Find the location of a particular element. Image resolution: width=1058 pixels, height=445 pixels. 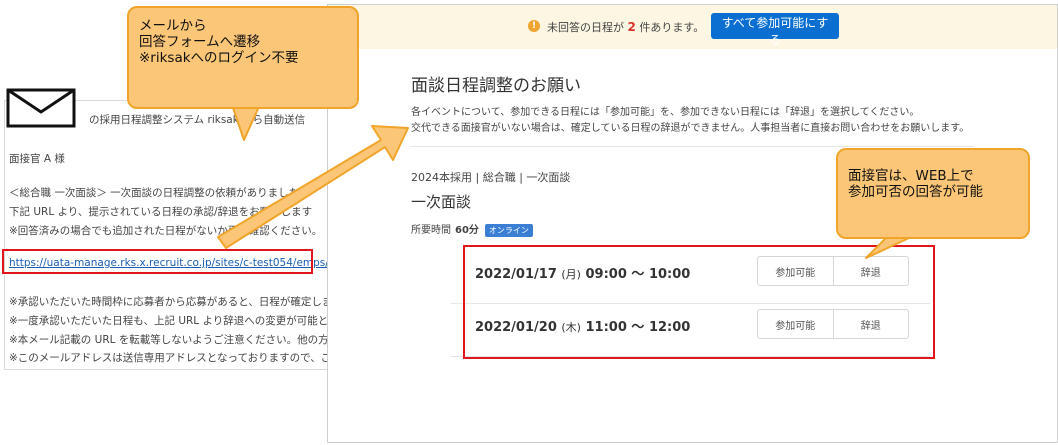

callout-web-answer: 面接官は、WEB上で 参加可否の回答が可能 is located at coordinates (933, 193).